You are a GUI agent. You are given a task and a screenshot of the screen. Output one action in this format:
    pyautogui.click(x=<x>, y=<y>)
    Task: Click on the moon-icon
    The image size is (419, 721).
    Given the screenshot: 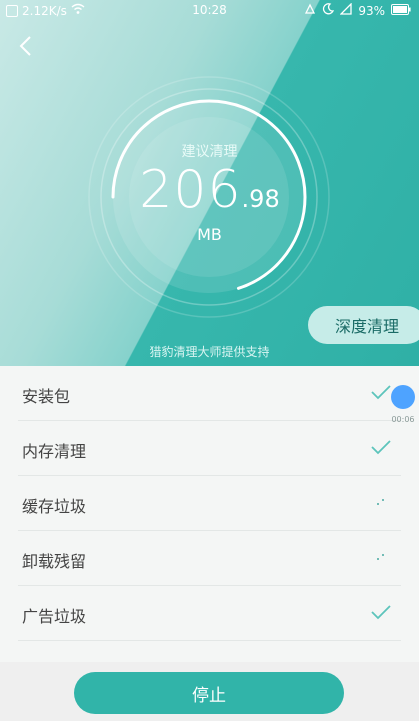 What is the action you would take?
    pyautogui.click(x=328, y=10)
    